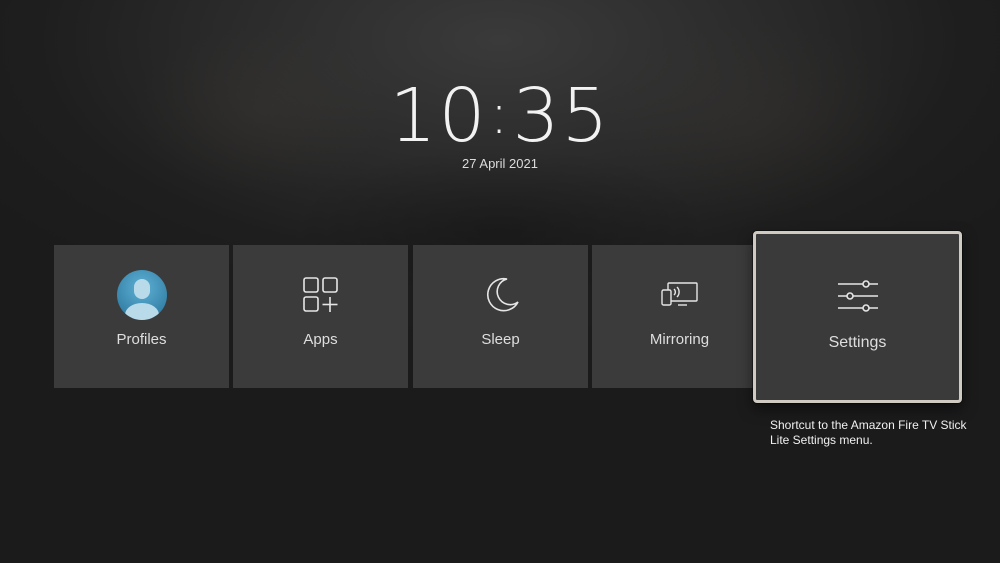  What do you see at coordinates (320, 295) in the screenshot?
I see `apps-grid-icon` at bounding box center [320, 295].